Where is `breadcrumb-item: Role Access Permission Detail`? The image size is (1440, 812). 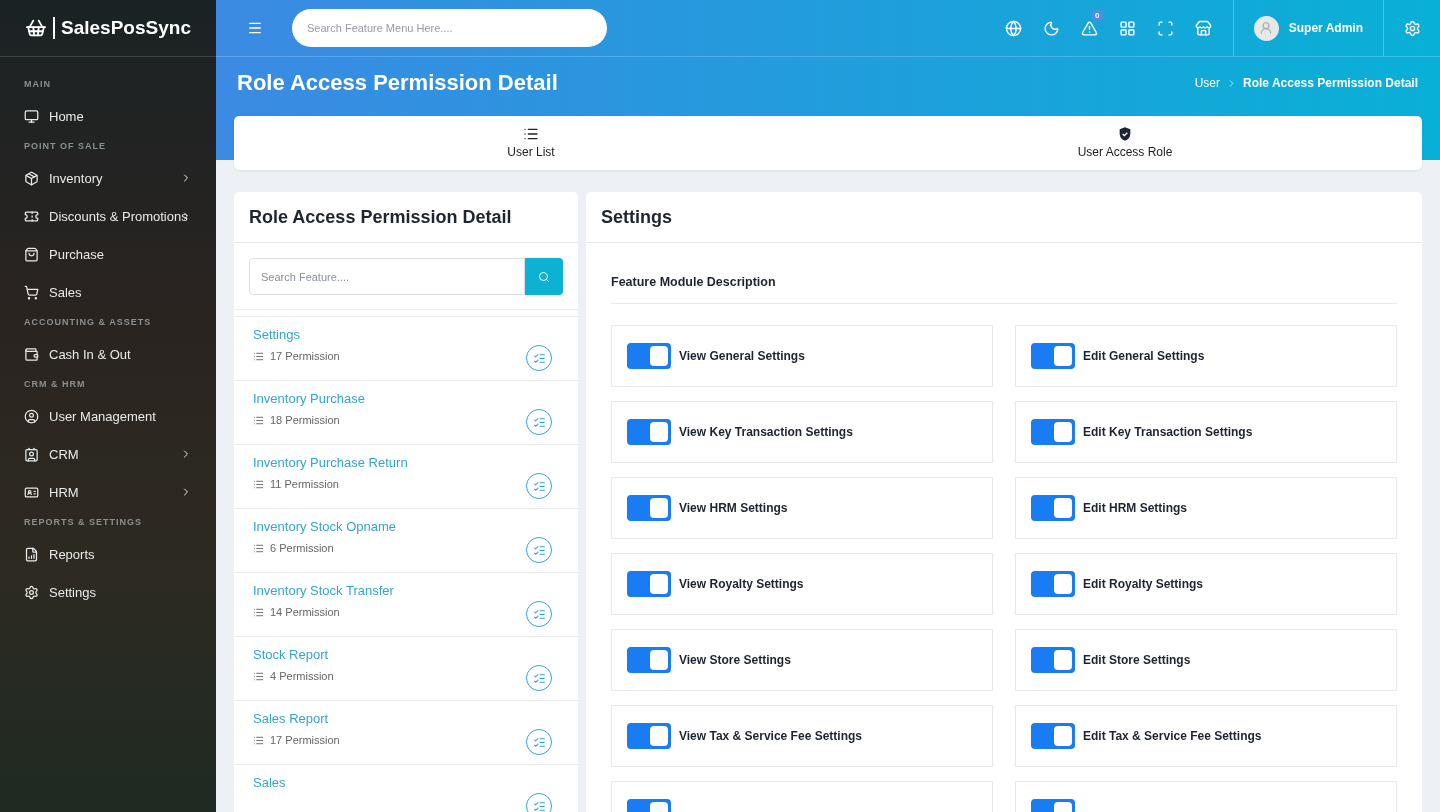 breadcrumb-item: Role Access Permission Detail is located at coordinates (1330, 83).